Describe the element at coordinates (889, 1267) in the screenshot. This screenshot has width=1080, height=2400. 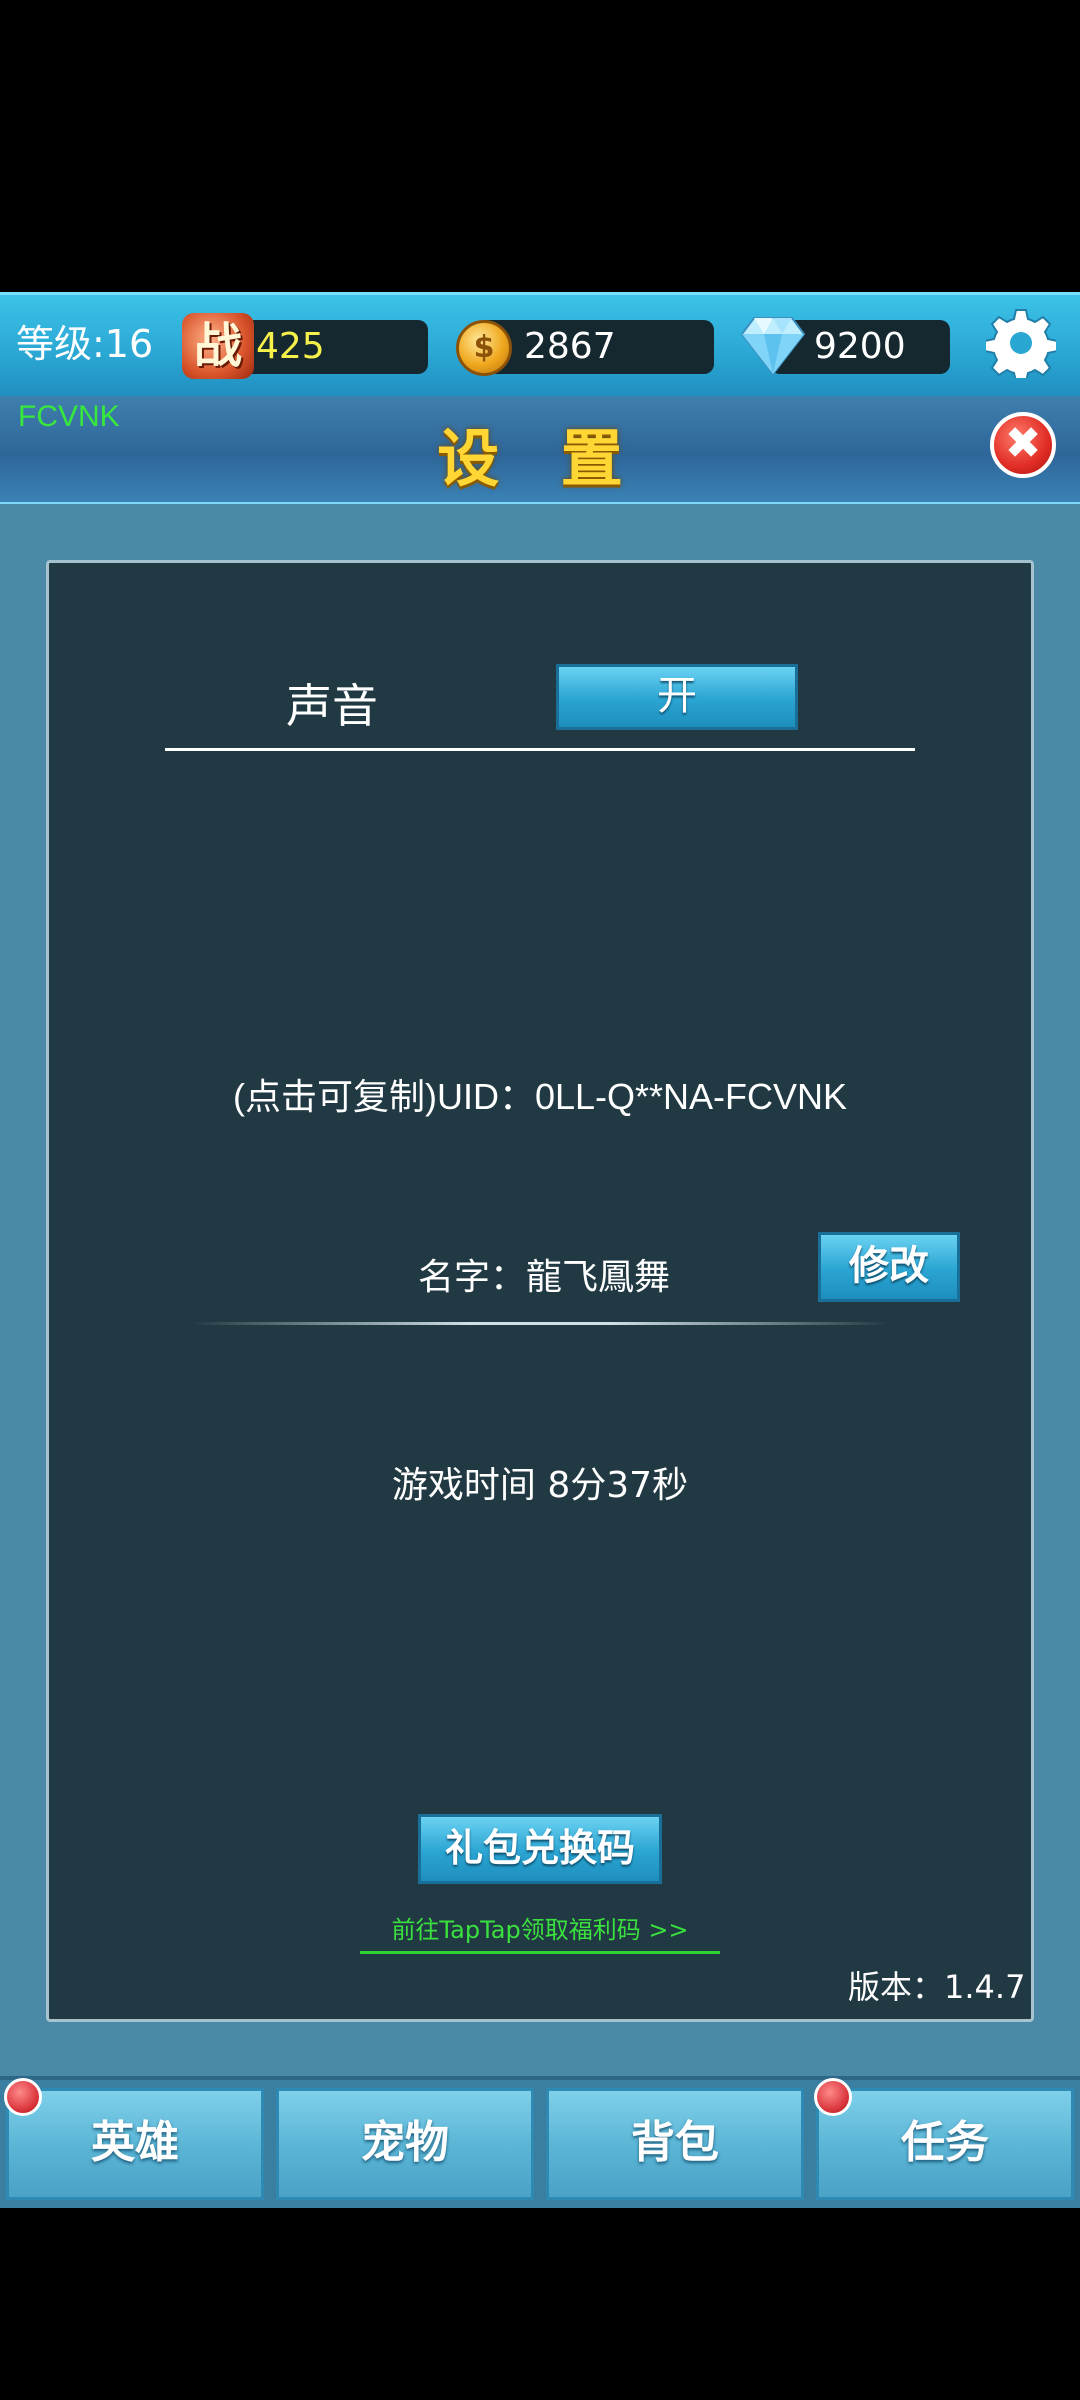
I see `rename-button: 修改` at that location.